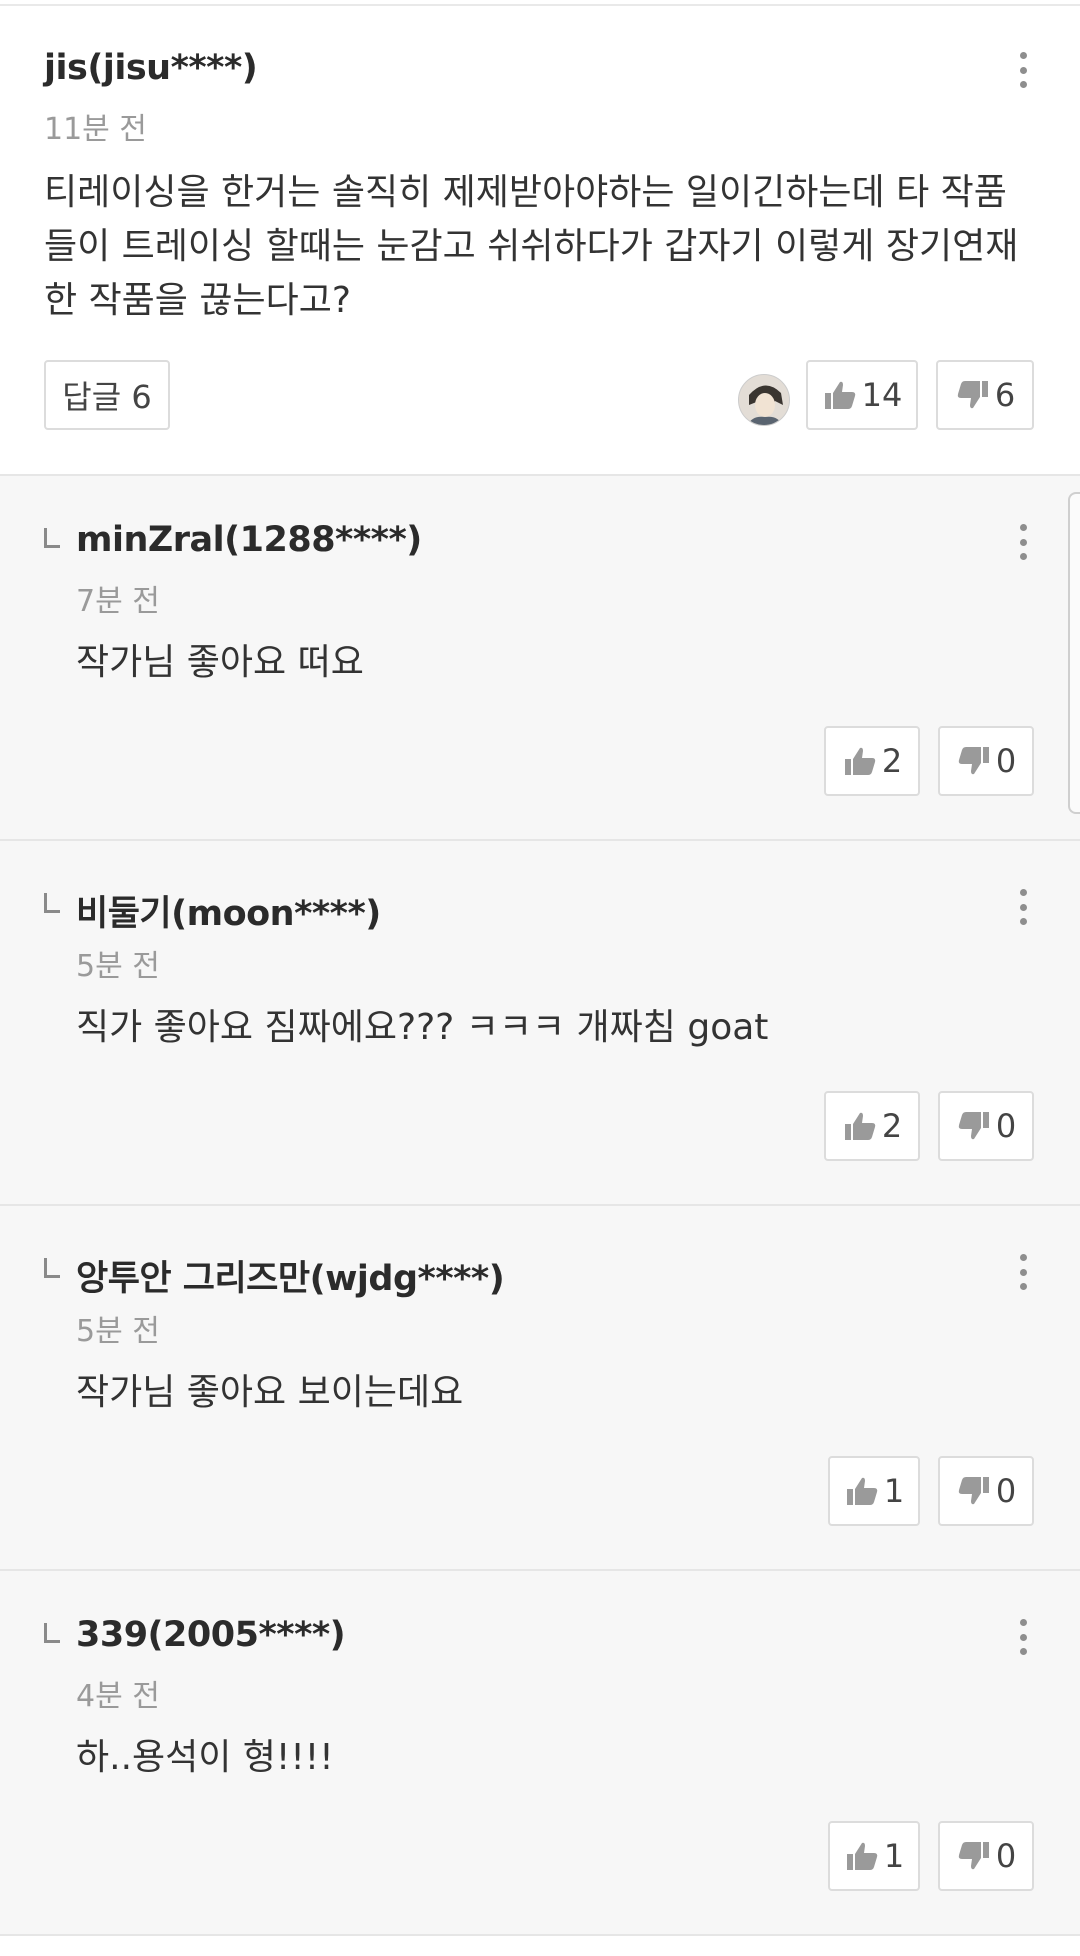 The width and height of the screenshot is (1080, 1956). I want to click on comment-text-line: 티레이싱을 한거는 솔직히 제제받아야하는 일이긴하는데 타 작품, so click(525, 192).